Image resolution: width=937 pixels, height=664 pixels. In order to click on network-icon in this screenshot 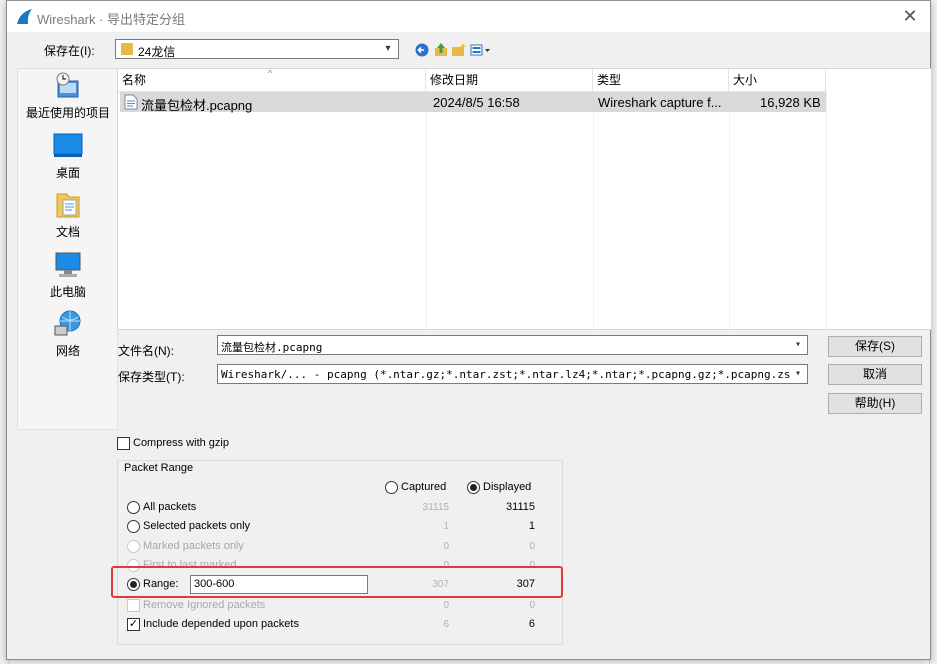, I will do `click(67, 323)`.